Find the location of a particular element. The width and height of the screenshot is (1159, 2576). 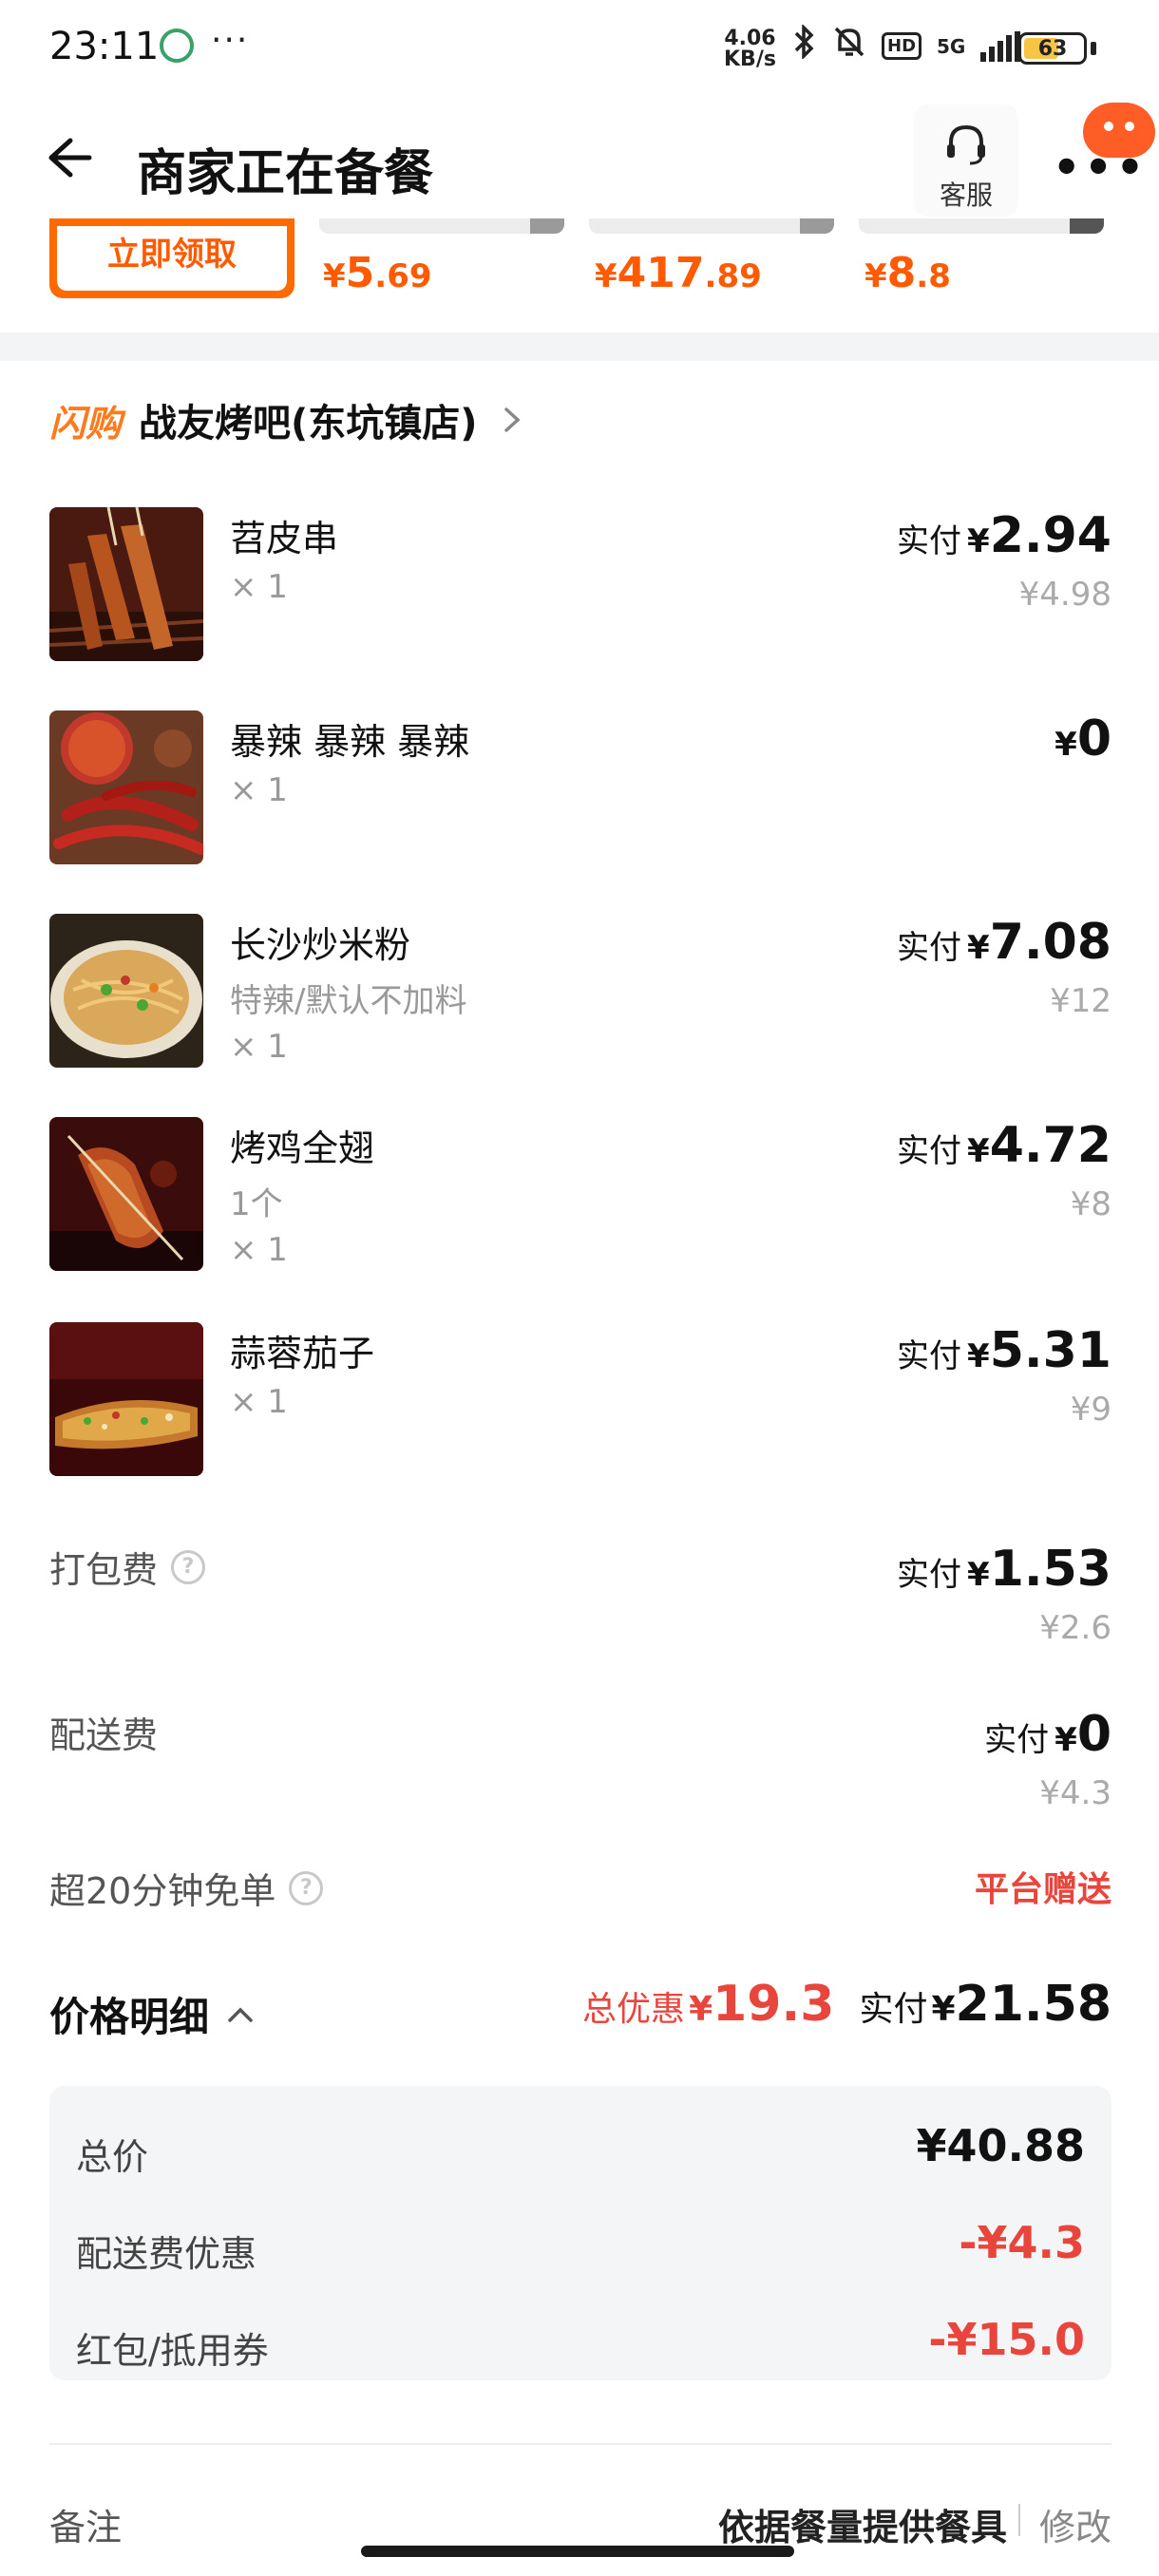

order-item: 蒜蓉茄子 × 1 实付 ¥5.31 ¥9 is located at coordinates (580, 1403).